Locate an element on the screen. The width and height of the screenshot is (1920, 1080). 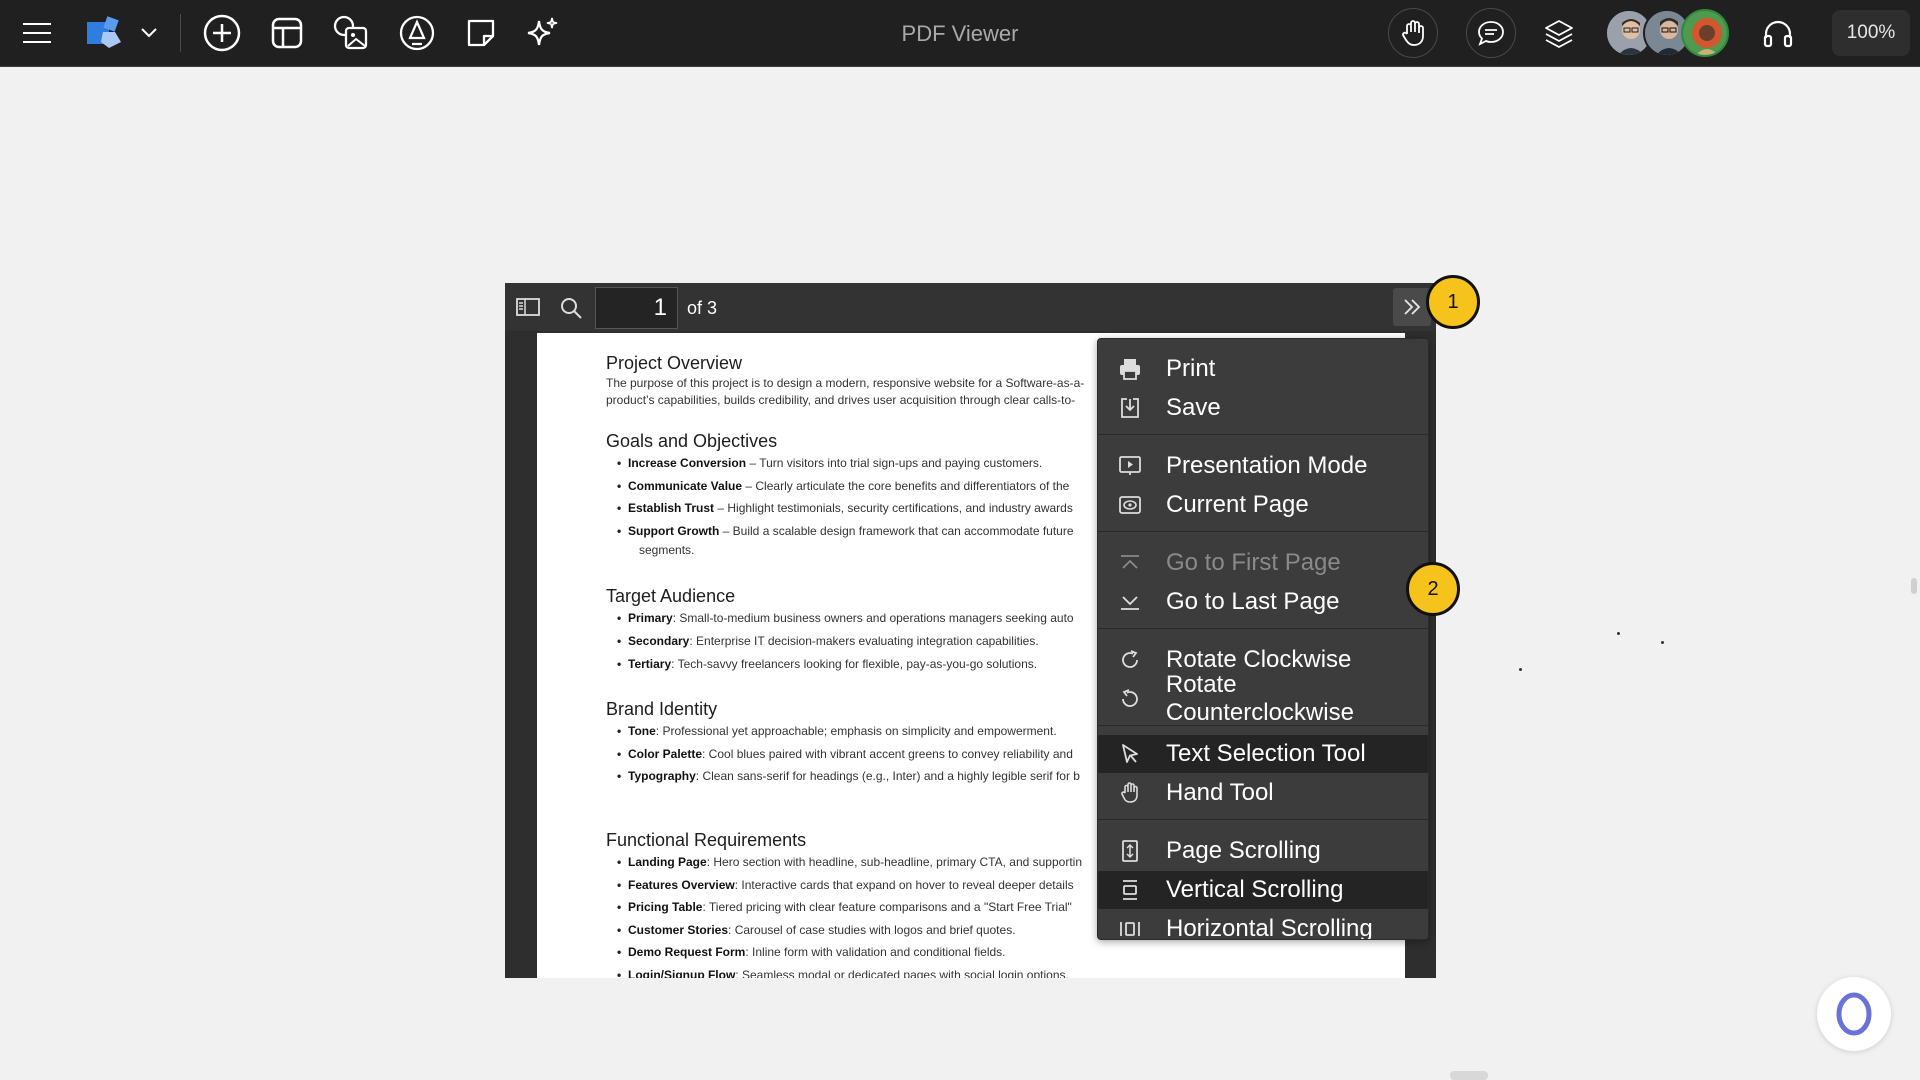
menu-item-label: Go to First Page is located at coordinates (1253, 562).